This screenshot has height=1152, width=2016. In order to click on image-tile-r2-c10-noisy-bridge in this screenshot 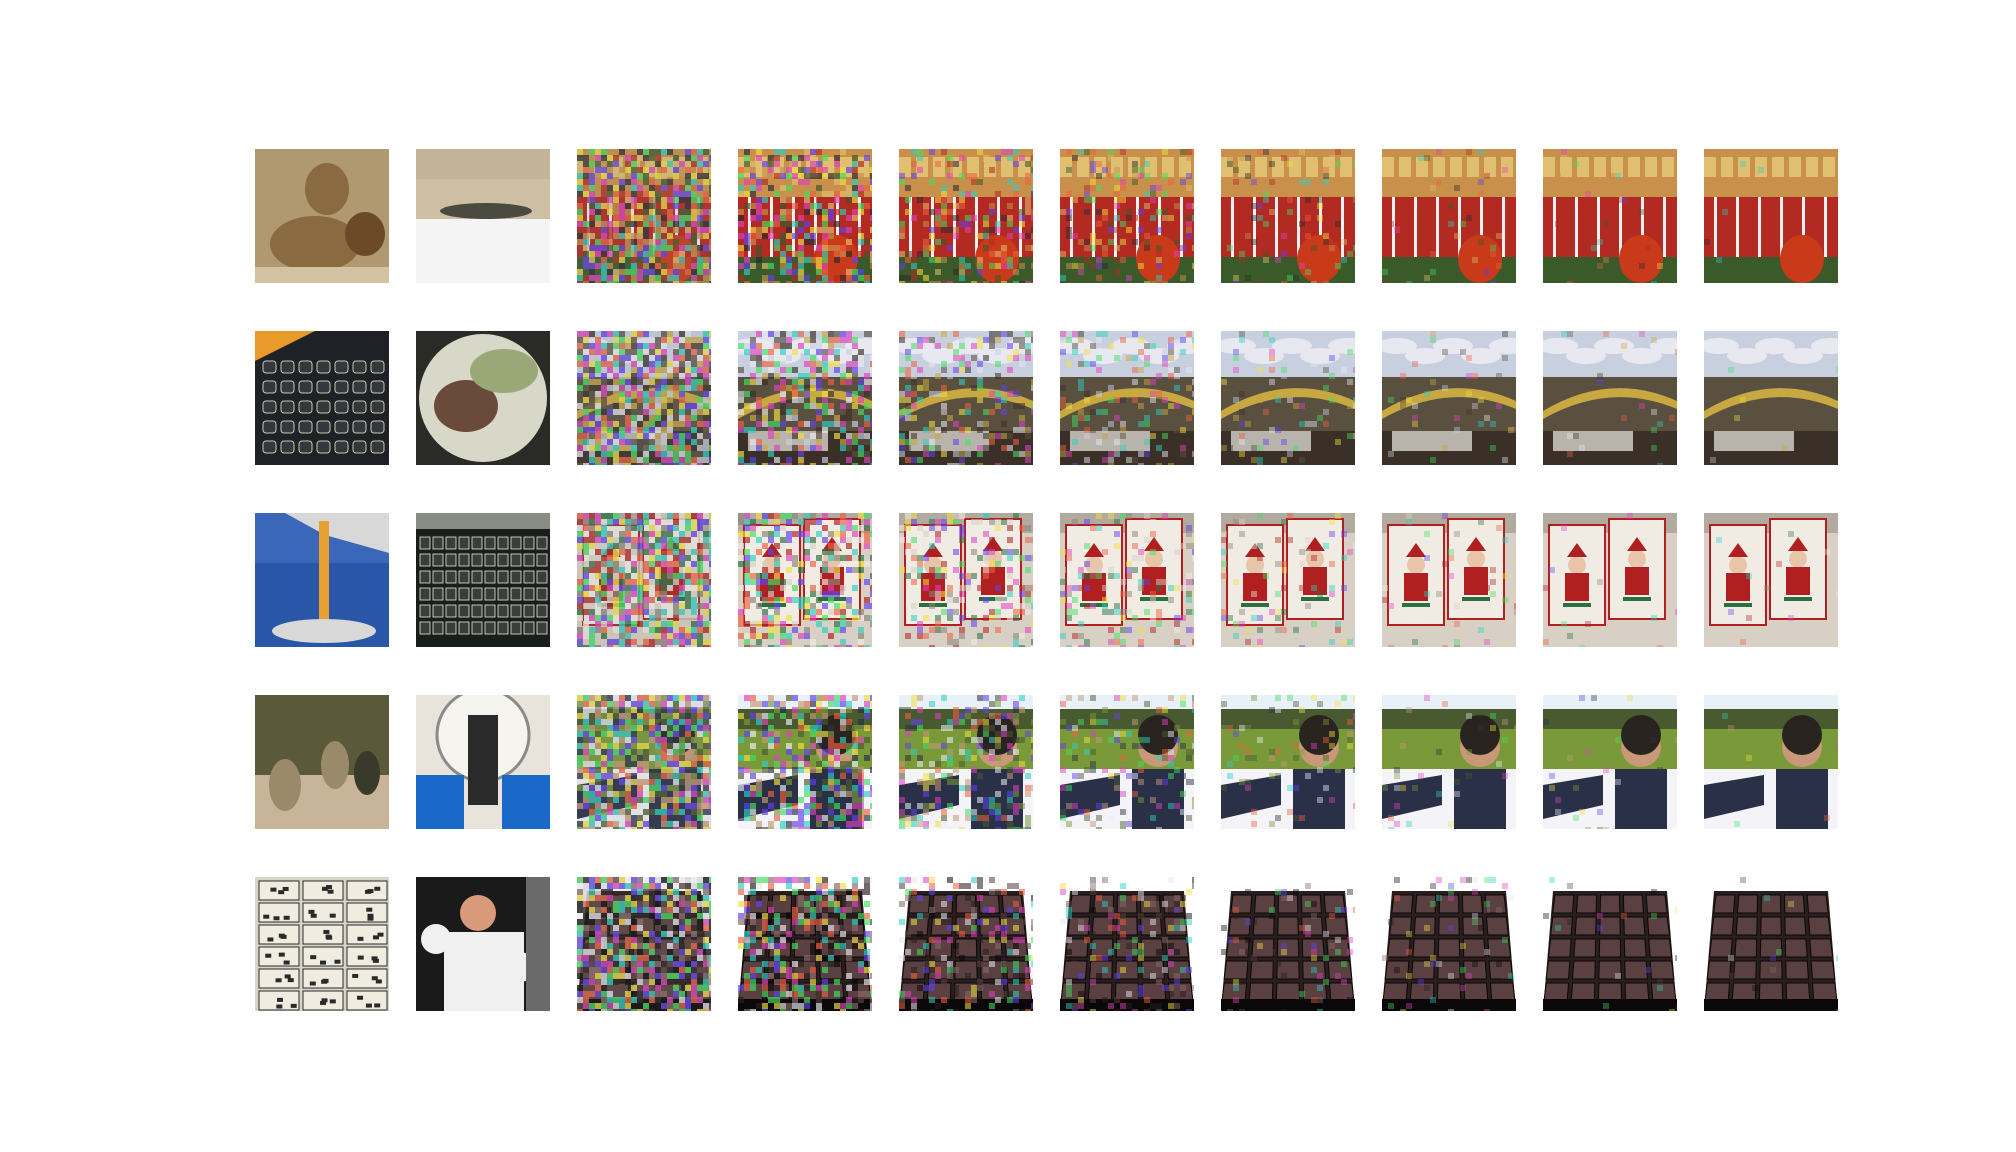, I will do `click(1771, 398)`.